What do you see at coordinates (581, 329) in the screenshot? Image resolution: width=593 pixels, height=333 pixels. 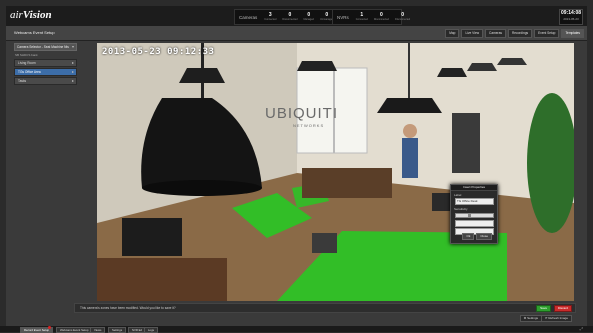 I see `expand-icon: ⤢` at bounding box center [581, 329].